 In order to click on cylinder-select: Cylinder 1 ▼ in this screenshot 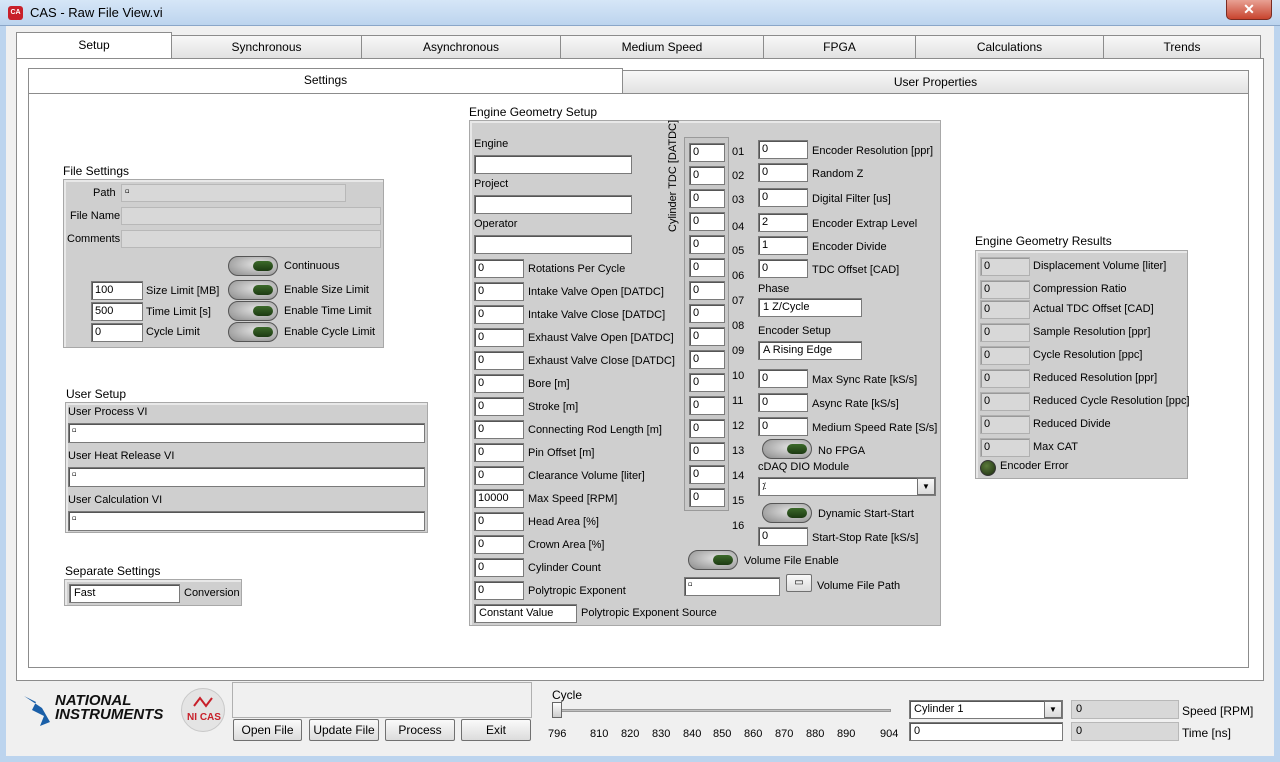, I will do `click(986, 709)`.